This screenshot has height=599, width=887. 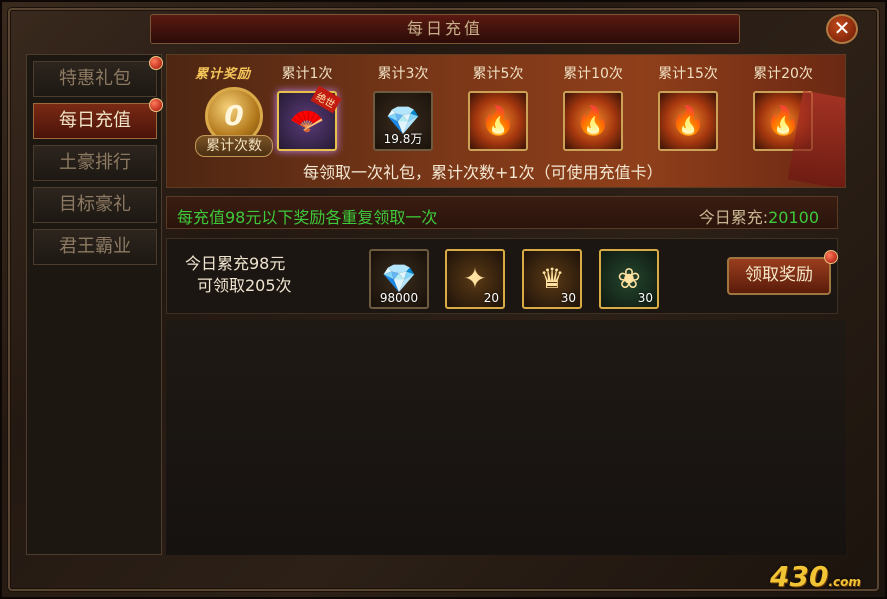 I want to click on tier-label: 累计1次, so click(x=307, y=74).